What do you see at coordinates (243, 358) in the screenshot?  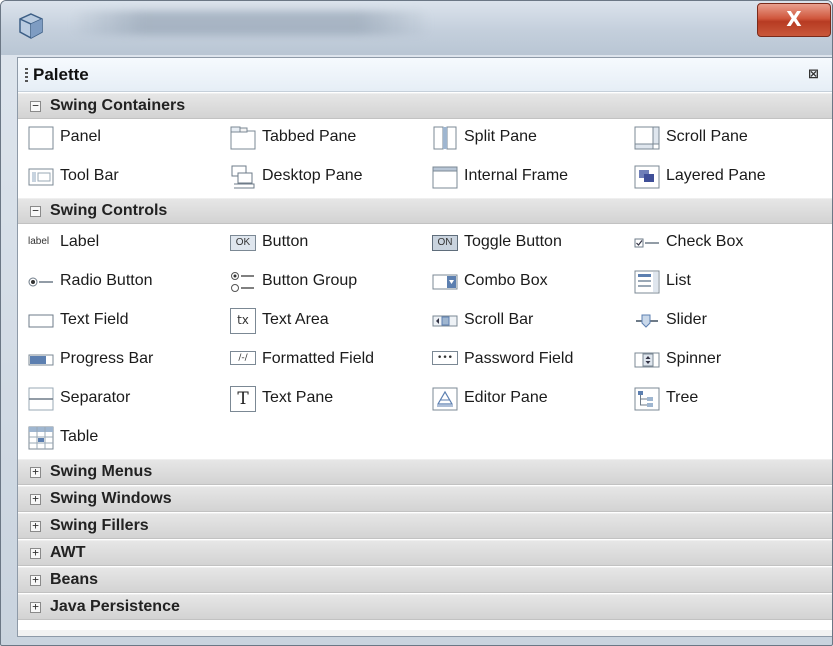 I see `formatted-field-icon: /-/` at bounding box center [243, 358].